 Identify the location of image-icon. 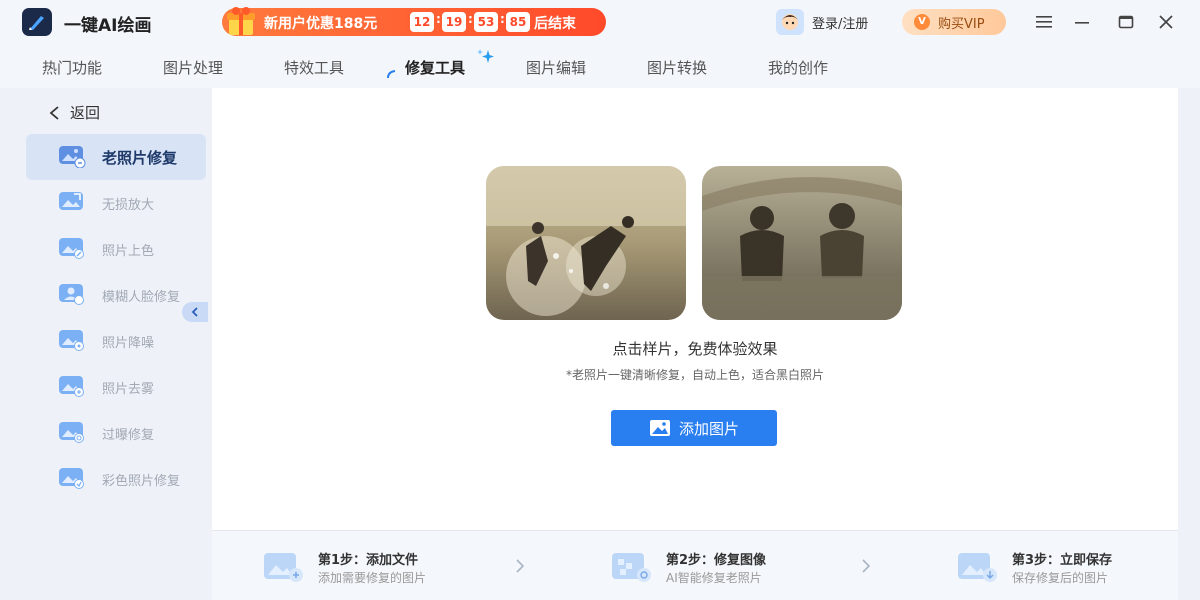
(659, 428).